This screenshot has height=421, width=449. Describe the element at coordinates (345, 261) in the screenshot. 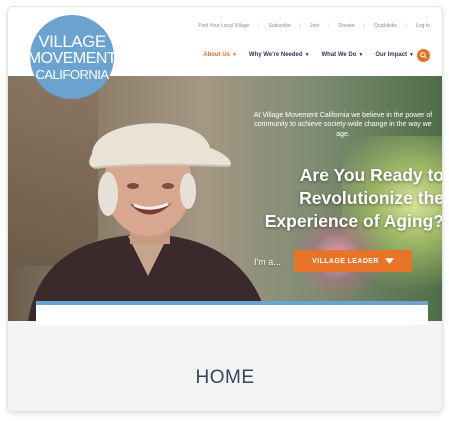

I see `role-selector-value: VILLAGE LEADER` at that location.